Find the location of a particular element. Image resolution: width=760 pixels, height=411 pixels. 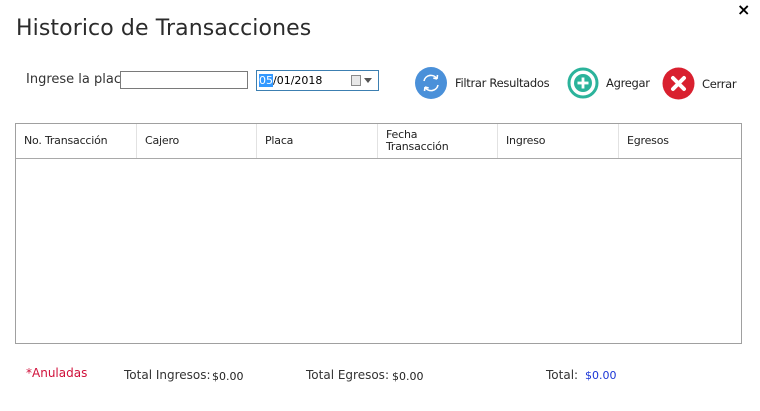

calendar-icon is located at coordinates (356, 80).